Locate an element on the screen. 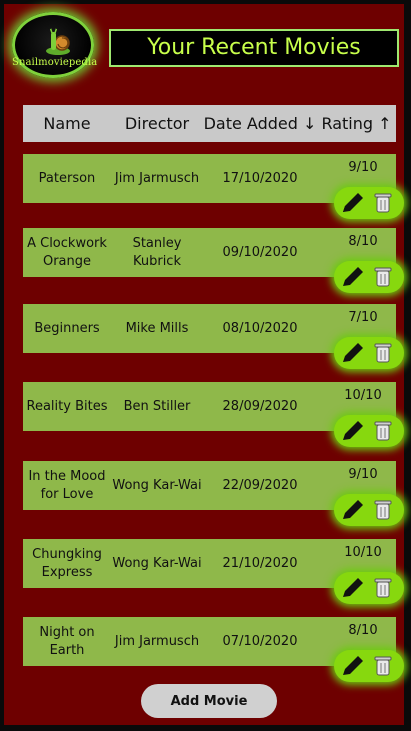 The height and width of the screenshot is (731, 411). movie-name: A Clockwork Orange is located at coordinates (67, 252).